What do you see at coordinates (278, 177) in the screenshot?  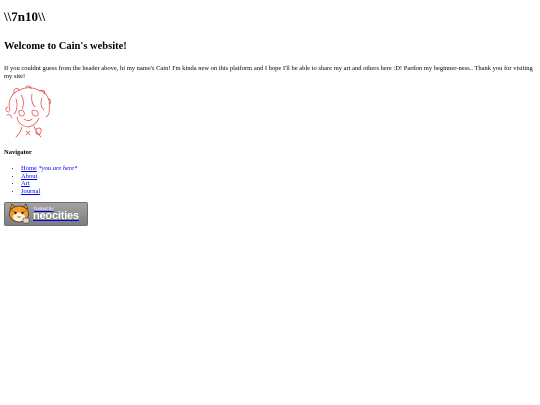 I see `nav-item-about: About` at bounding box center [278, 177].